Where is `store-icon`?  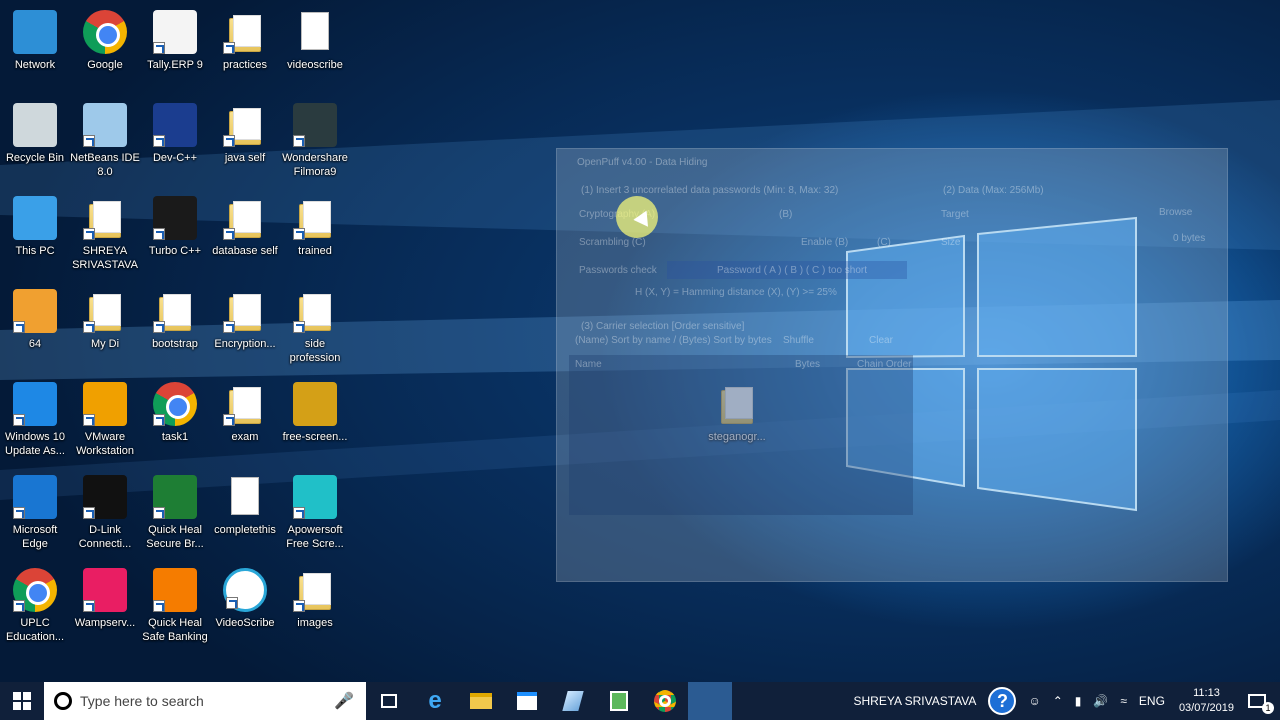
store-icon is located at coordinates (527, 701).